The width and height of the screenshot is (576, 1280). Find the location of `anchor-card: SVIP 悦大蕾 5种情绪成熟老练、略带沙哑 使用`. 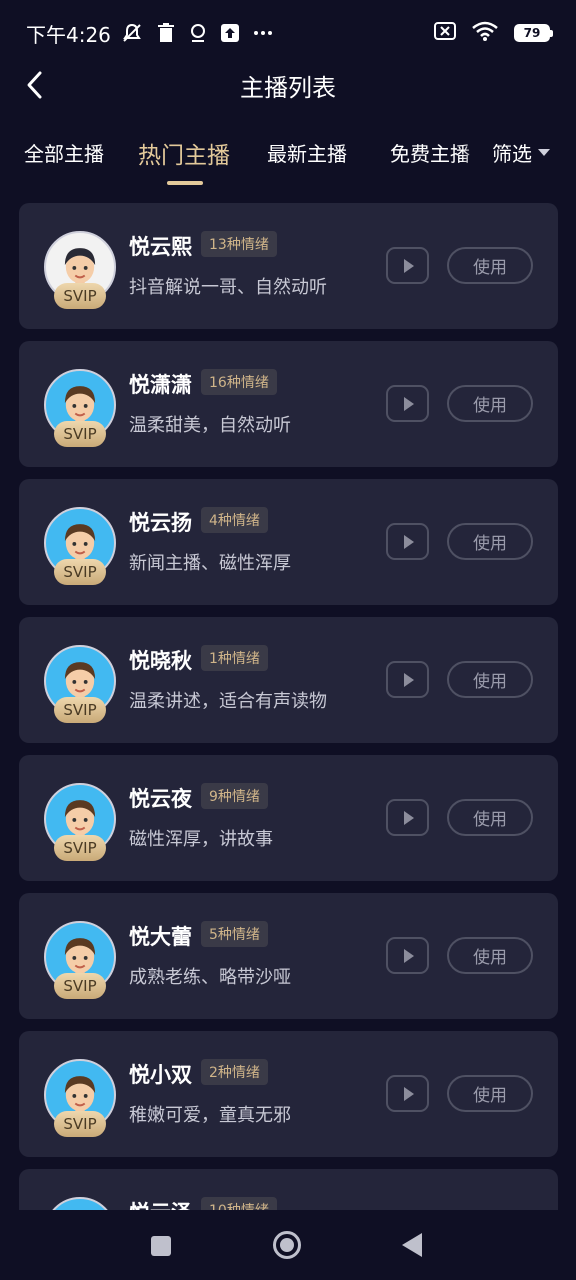

anchor-card: SVIP 悦大蕾 5种情绪成熟老练、略带沙哑 使用 is located at coordinates (288, 956).